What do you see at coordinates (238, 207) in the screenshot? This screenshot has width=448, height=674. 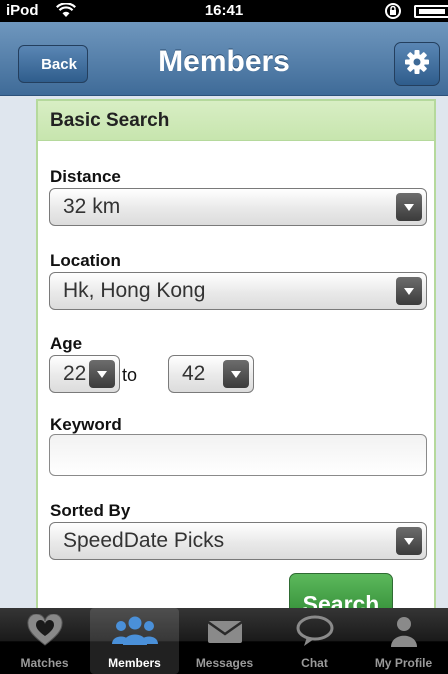 I see `distance-select: 32 km` at bounding box center [238, 207].